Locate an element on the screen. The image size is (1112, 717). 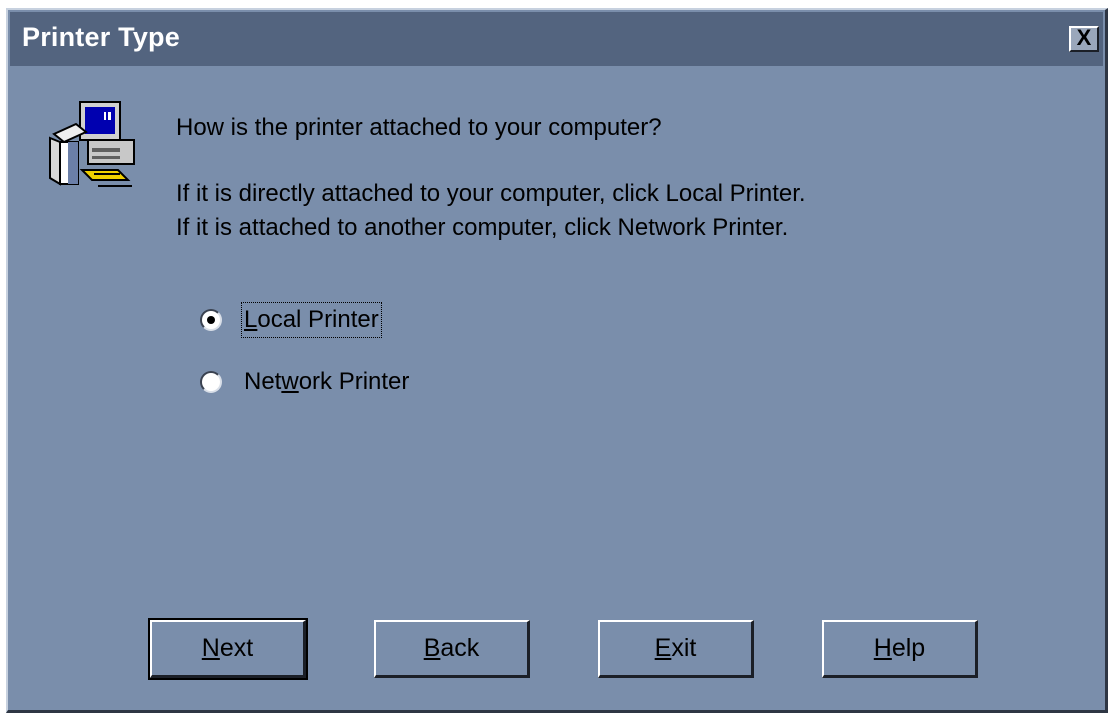
option-network-printer: Network Printer is located at coordinates (305, 382).